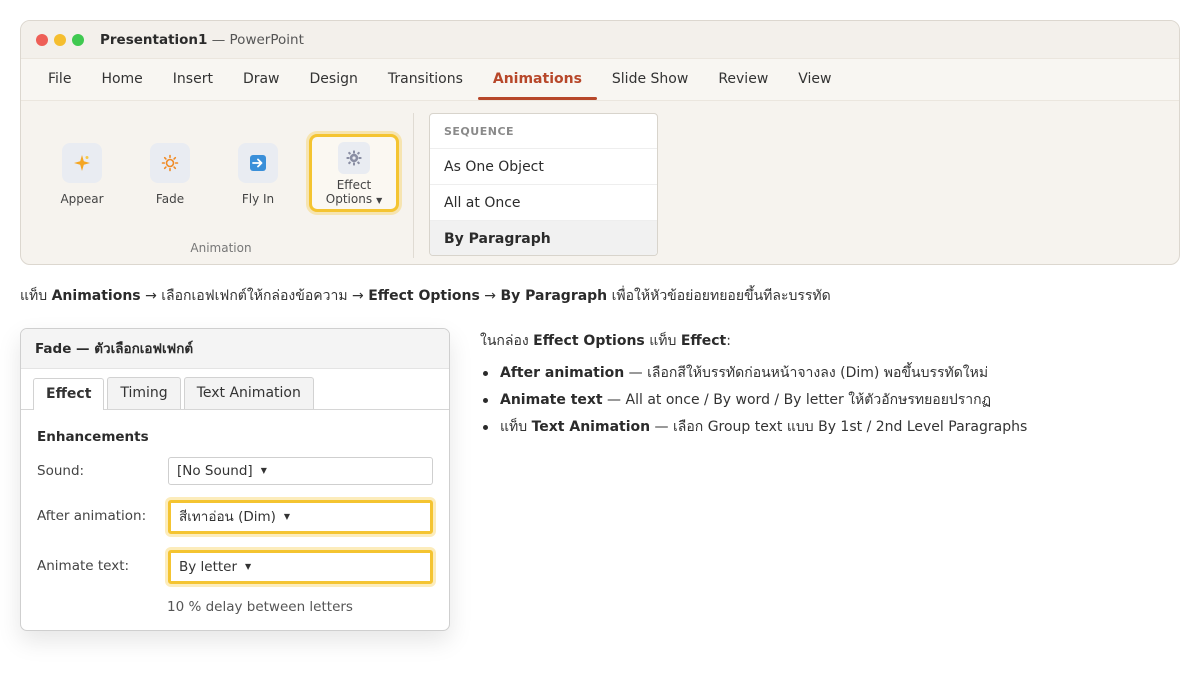  I want to click on effect-options-button: Effect Options ▼, so click(354, 173).